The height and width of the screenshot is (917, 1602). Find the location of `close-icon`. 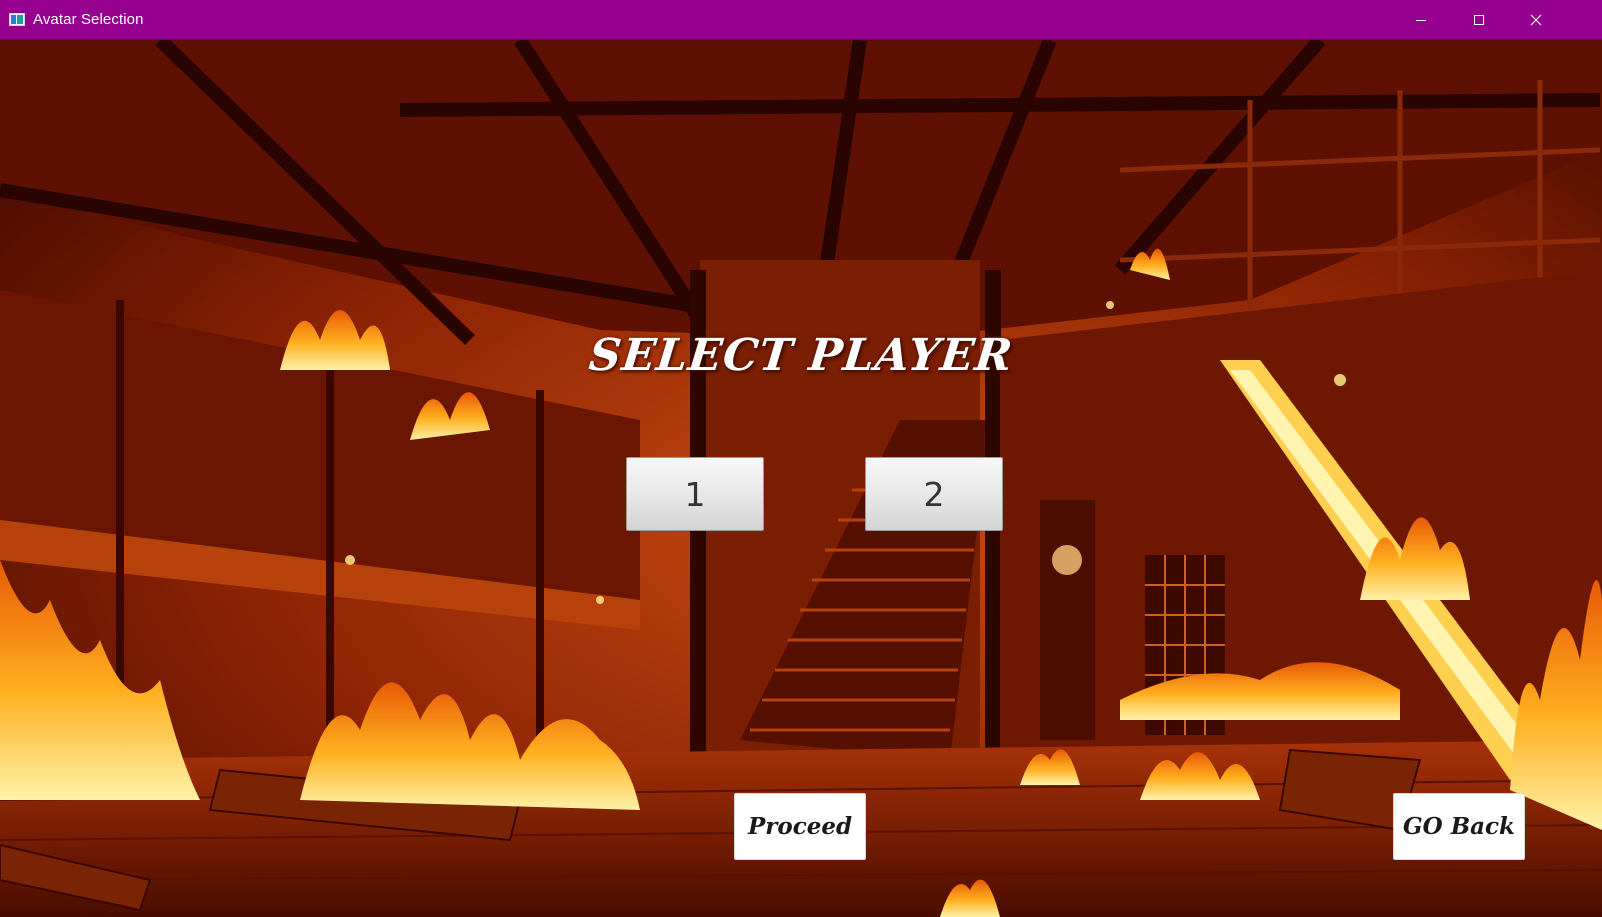

close-icon is located at coordinates (1536, 20).